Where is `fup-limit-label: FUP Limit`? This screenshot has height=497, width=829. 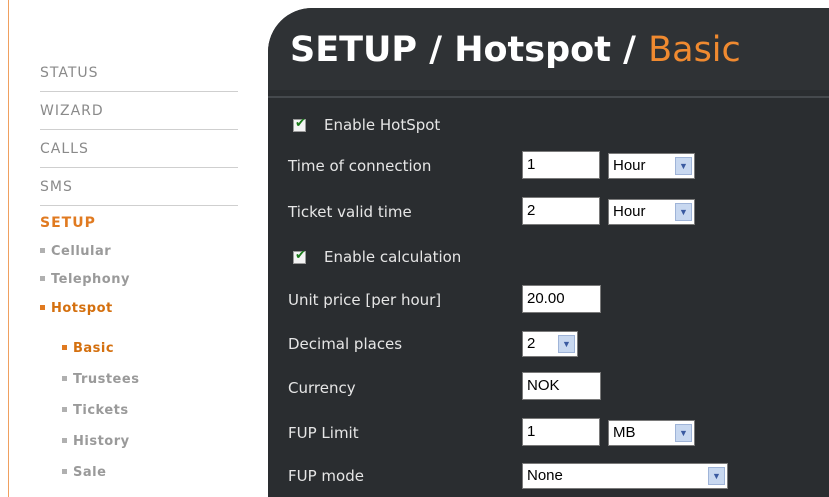
fup-limit-label: FUP Limit is located at coordinates (323, 433).